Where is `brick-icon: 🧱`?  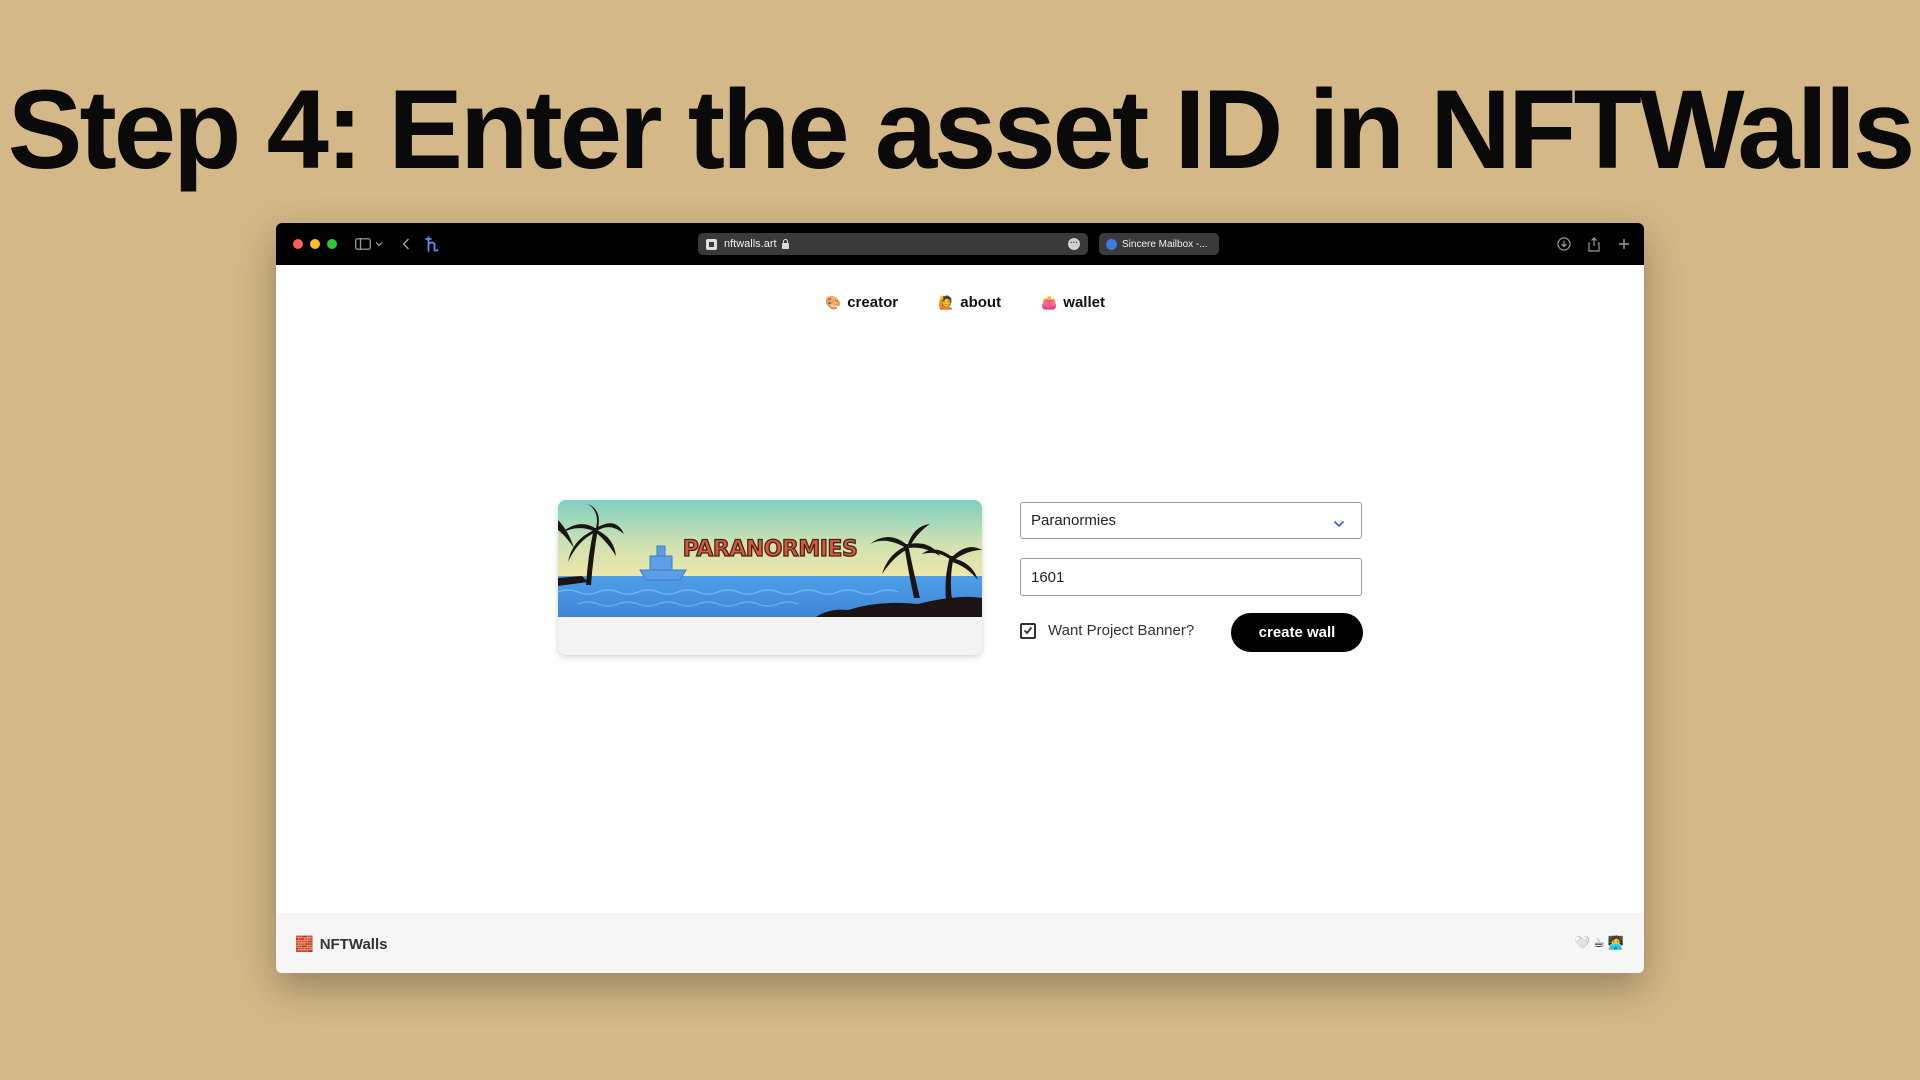
brick-icon: 🧱 is located at coordinates (304, 944).